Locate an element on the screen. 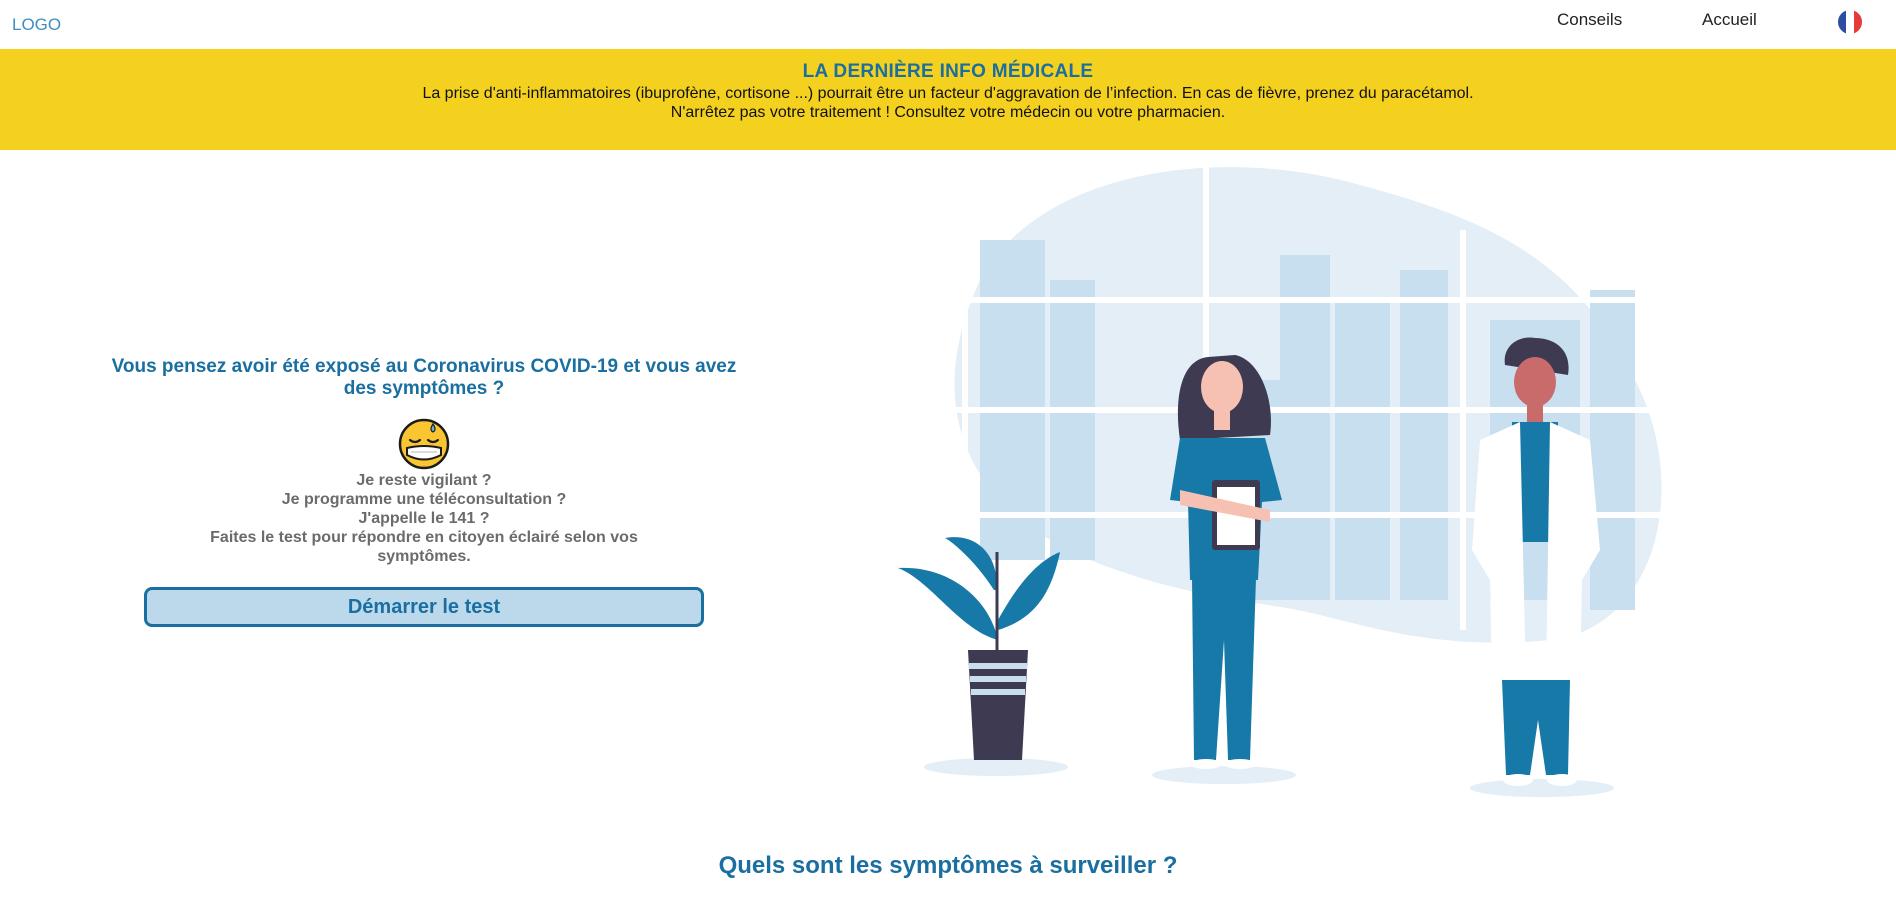  start-test-button: Démarrer le test is located at coordinates (424, 607).